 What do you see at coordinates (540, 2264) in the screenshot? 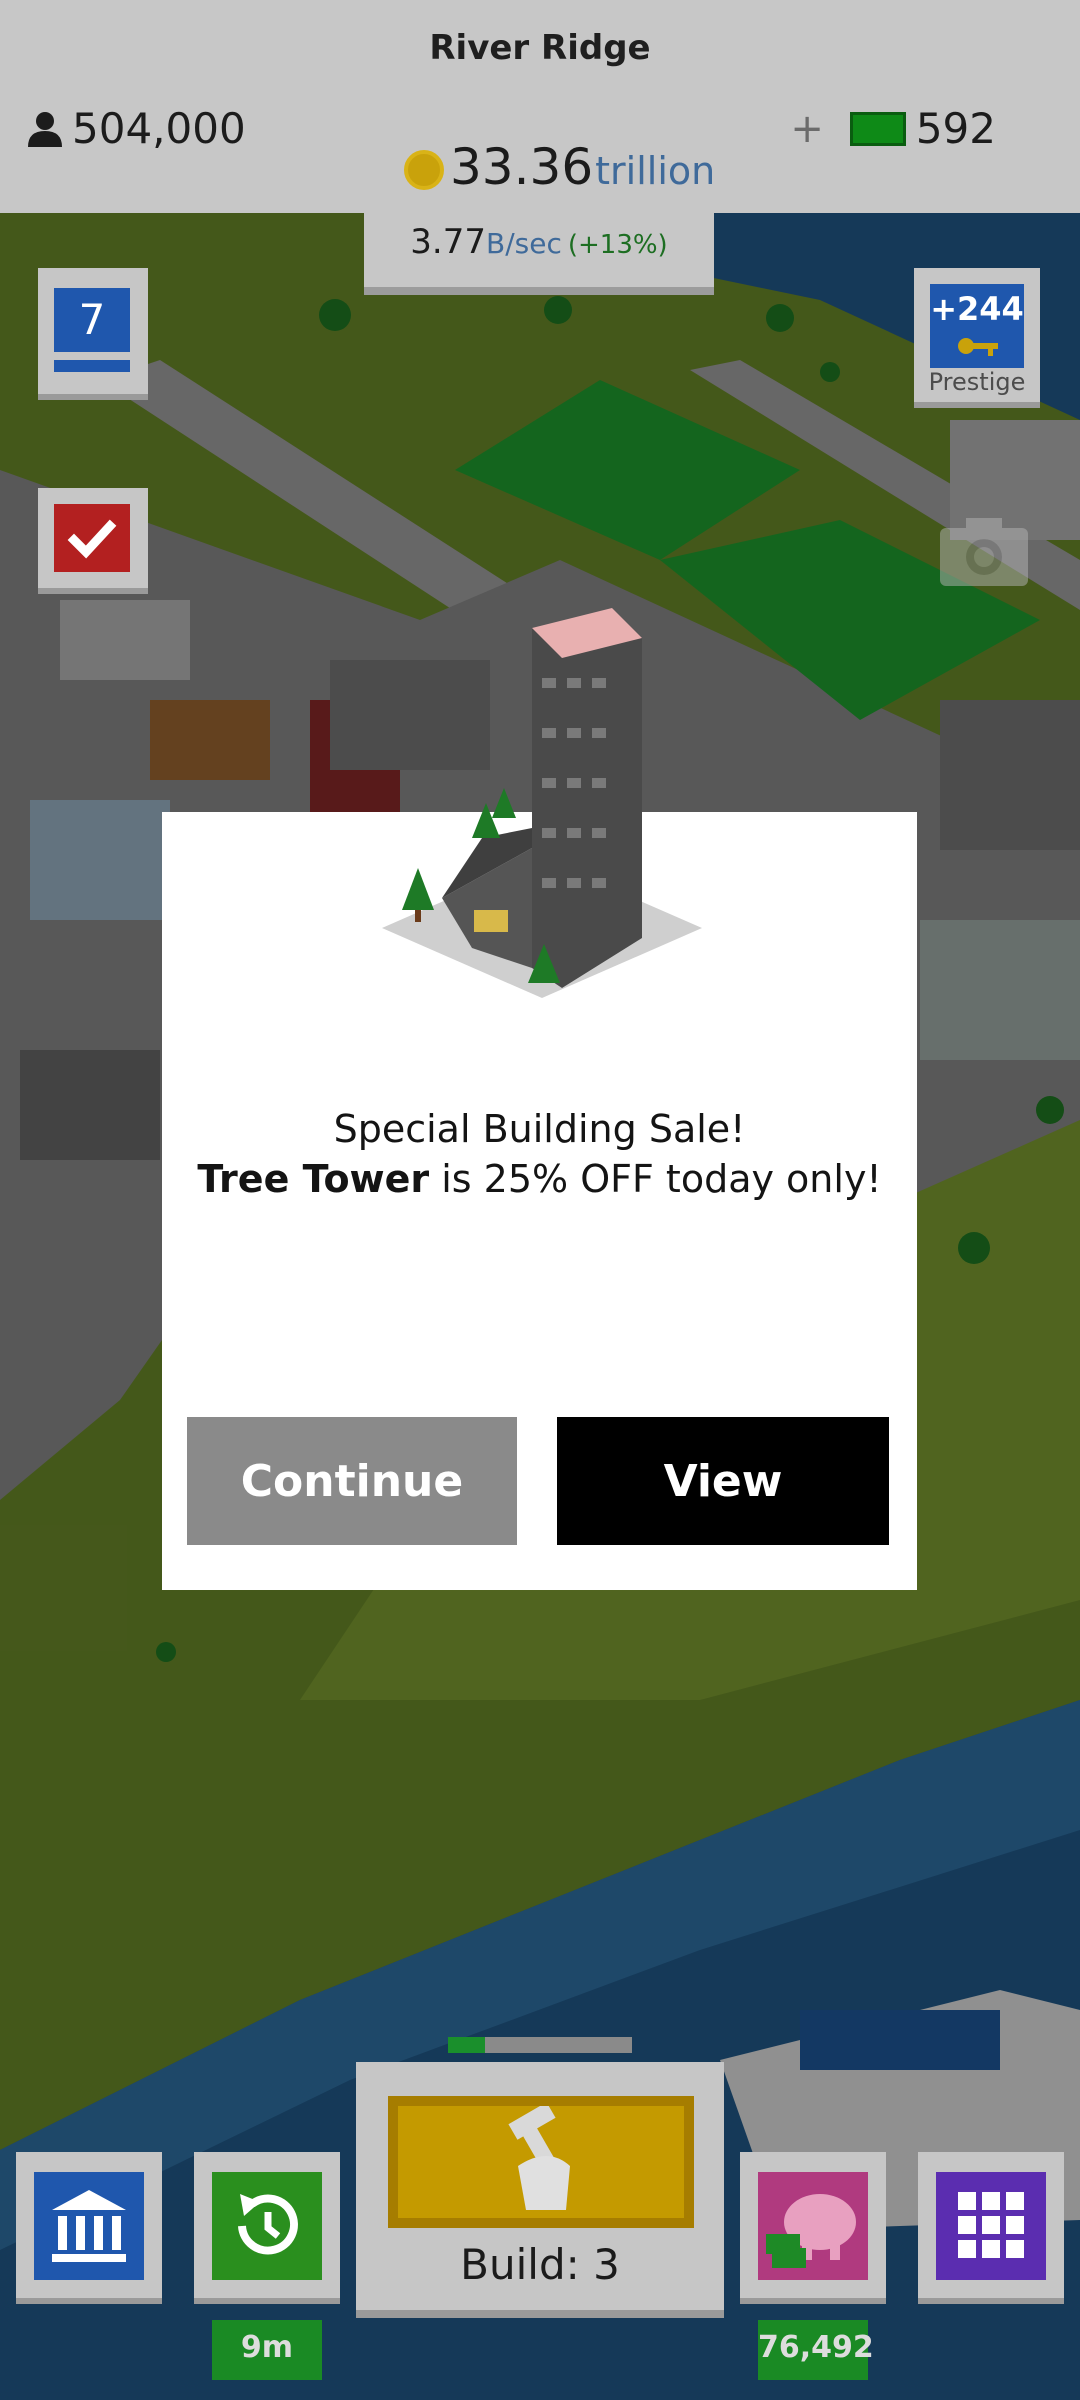
I see `build-label: Build: 3` at bounding box center [540, 2264].